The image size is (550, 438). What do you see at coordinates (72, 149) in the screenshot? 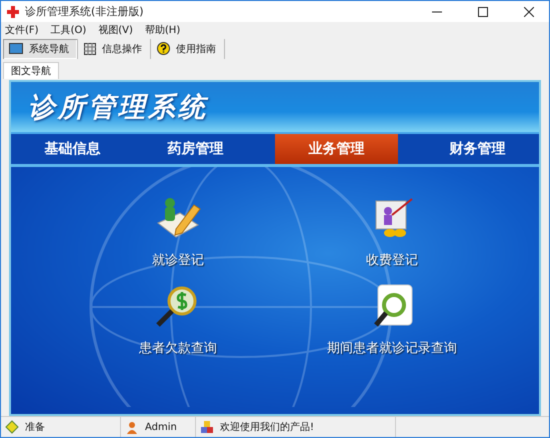
I see `nav-tab: 基础信息` at bounding box center [72, 149].